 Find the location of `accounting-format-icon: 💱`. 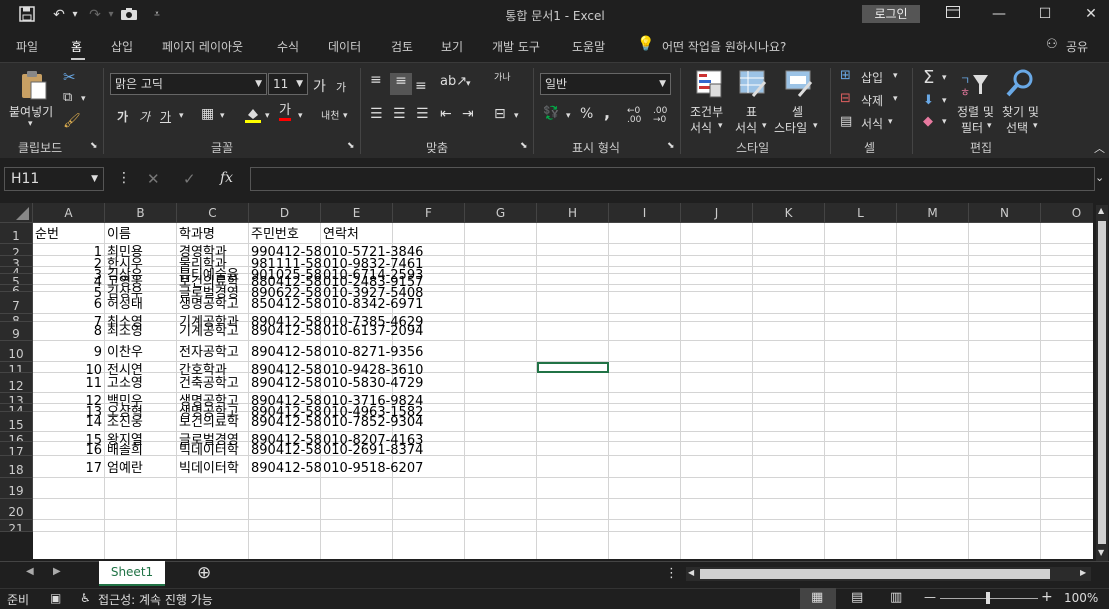

accounting-format-icon: 💱 is located at coordinates (551, 113).